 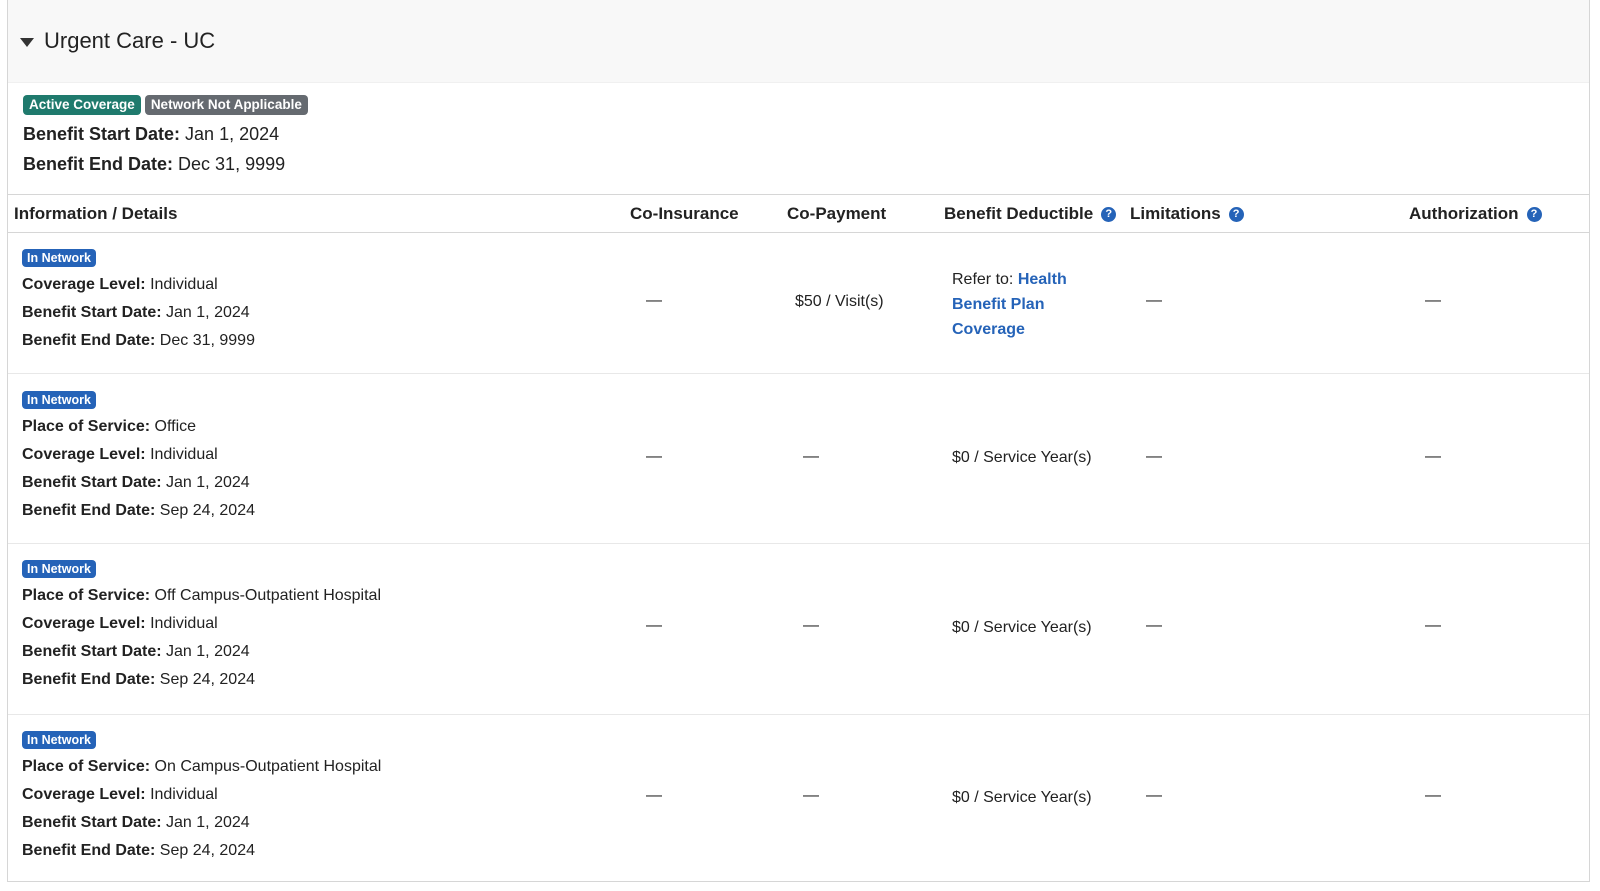 I want to click on limitations-help-icon: ?, so click(x=1236, y=214).